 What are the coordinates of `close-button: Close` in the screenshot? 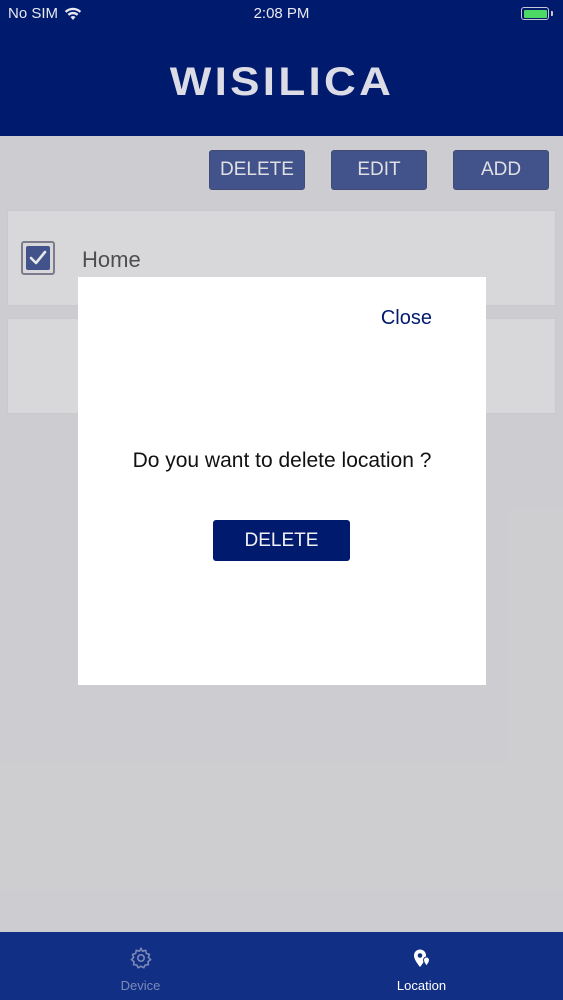 It's located at (406, 318).